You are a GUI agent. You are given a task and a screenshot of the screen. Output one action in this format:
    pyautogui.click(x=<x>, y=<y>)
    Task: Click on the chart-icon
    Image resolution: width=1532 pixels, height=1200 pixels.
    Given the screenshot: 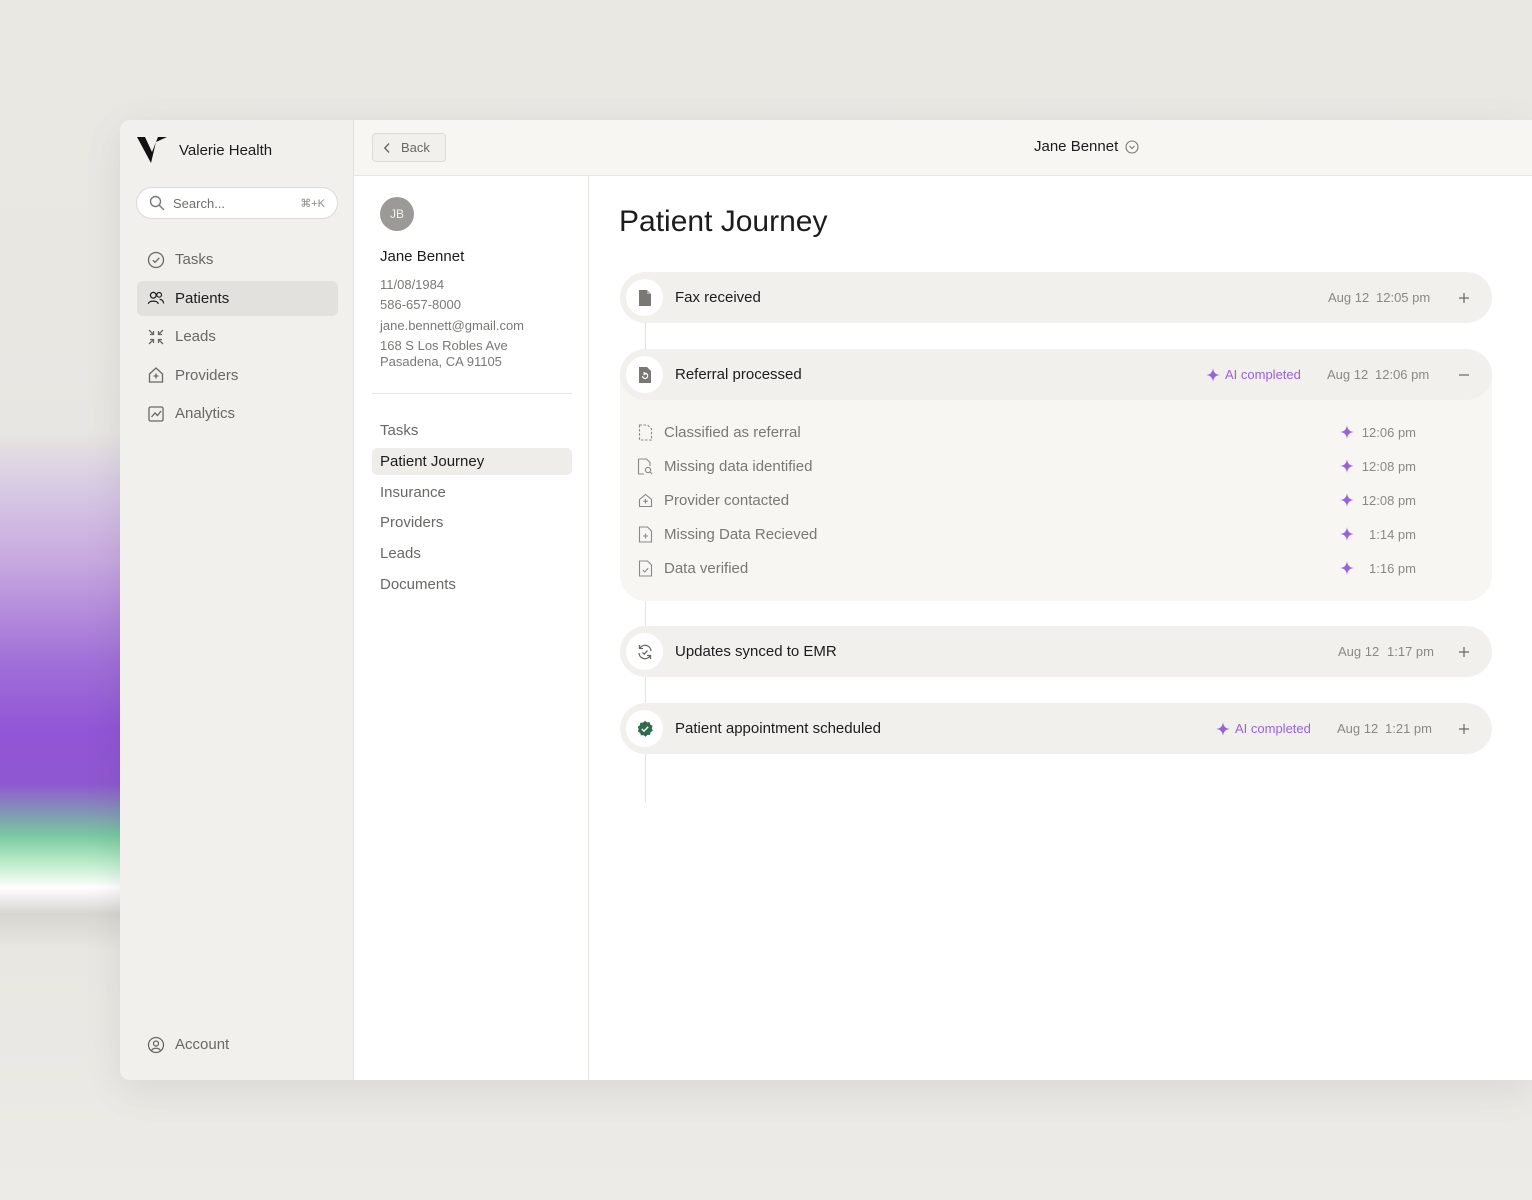 What is the action you would take?
    pyautogui.click(x=156, y=414)
    